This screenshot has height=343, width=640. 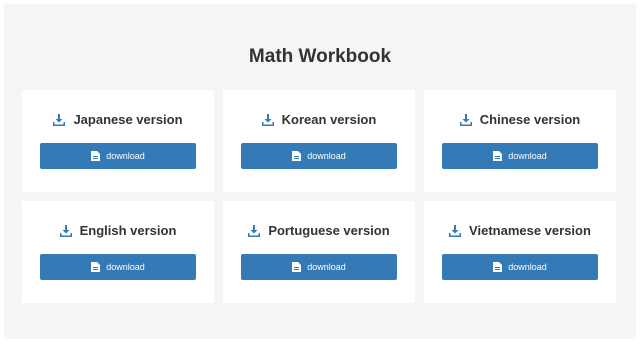 I want to click on version-card-korean: Korean version download, so click(x=319, y=141).